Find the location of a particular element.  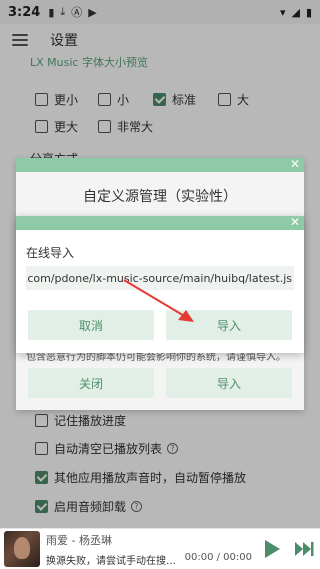

next-icon is located at coordinates (304, 549).